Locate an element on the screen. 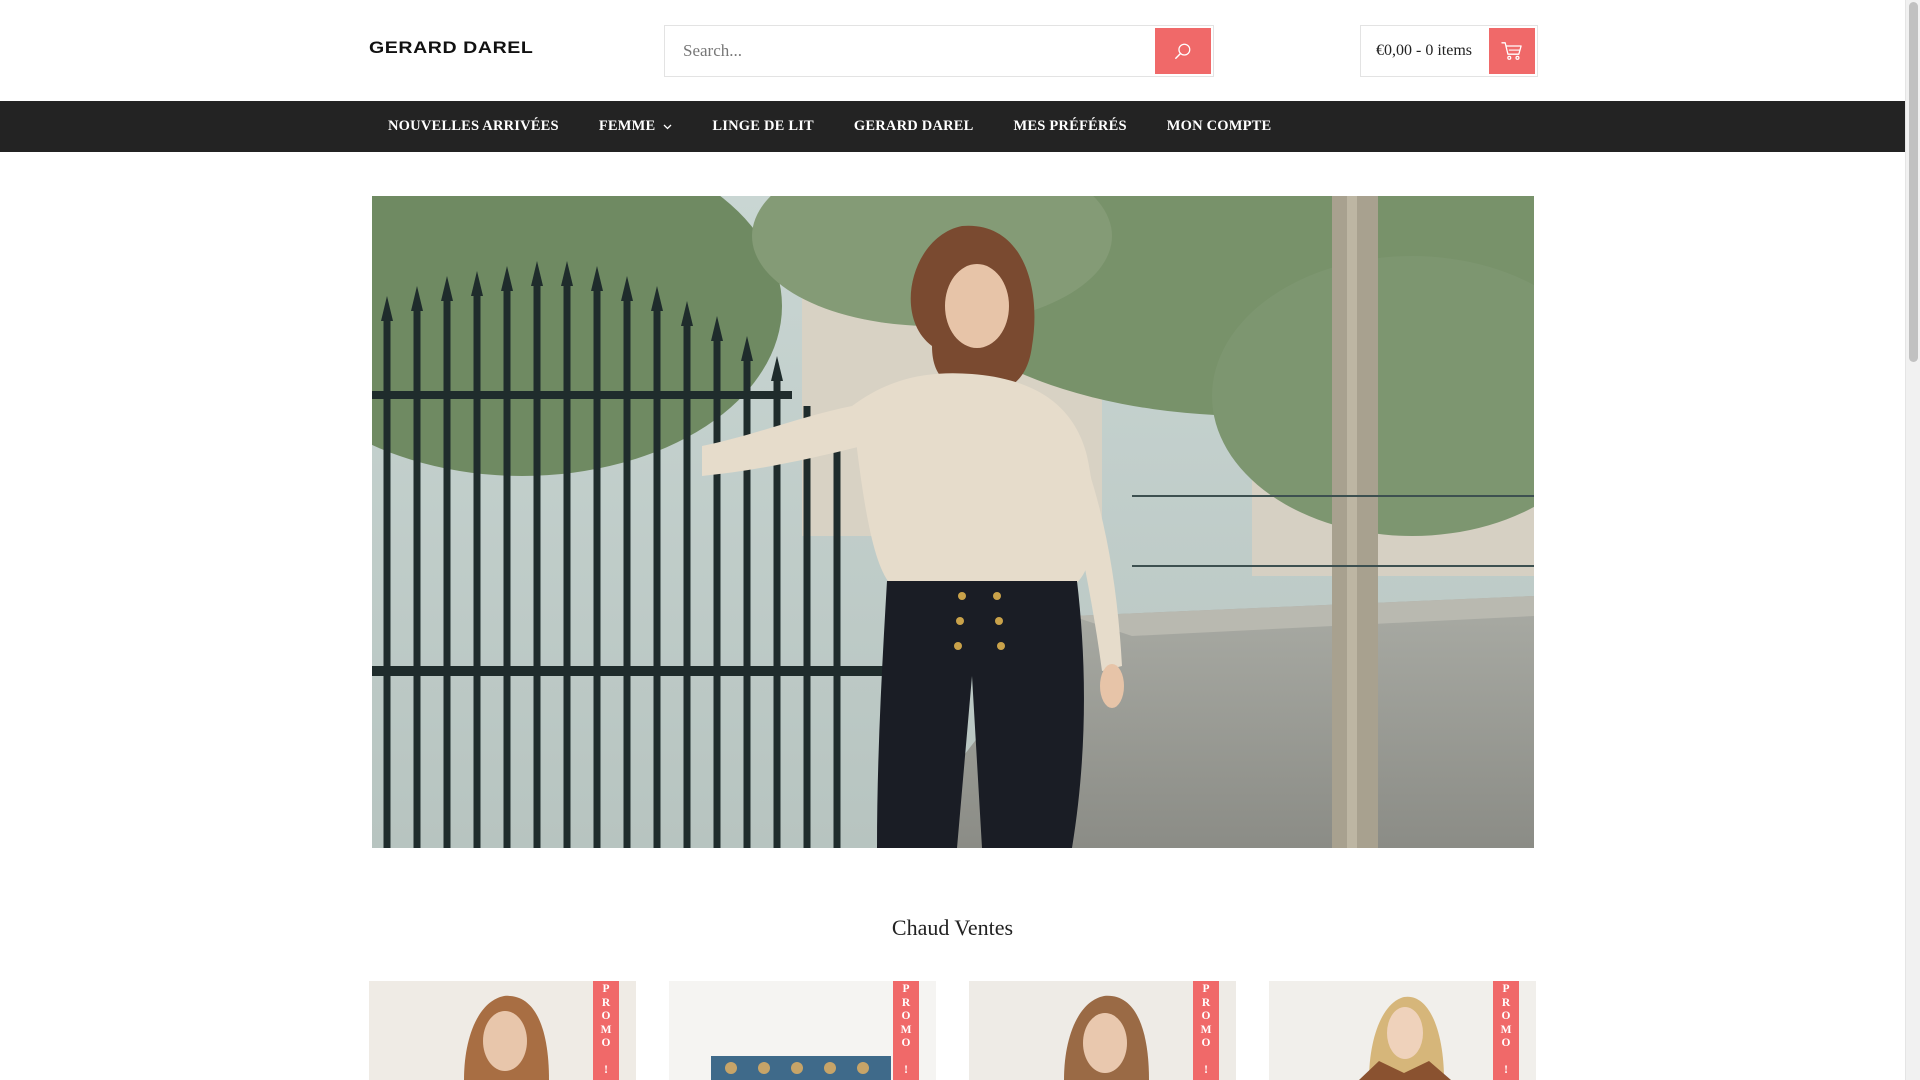  nav-item-femme: FEMME is located at coordinates (636, 126).